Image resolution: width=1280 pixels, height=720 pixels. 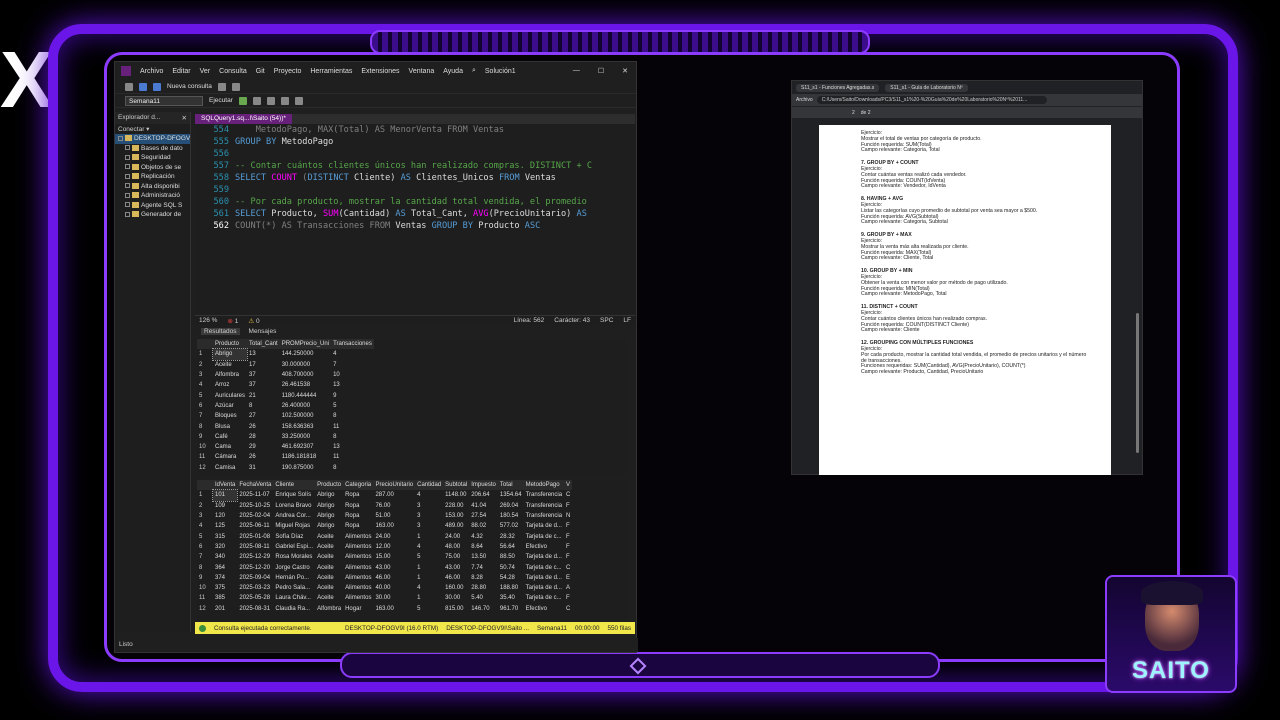 I want to click on table-cell: 385, so click(x=225, y=598).